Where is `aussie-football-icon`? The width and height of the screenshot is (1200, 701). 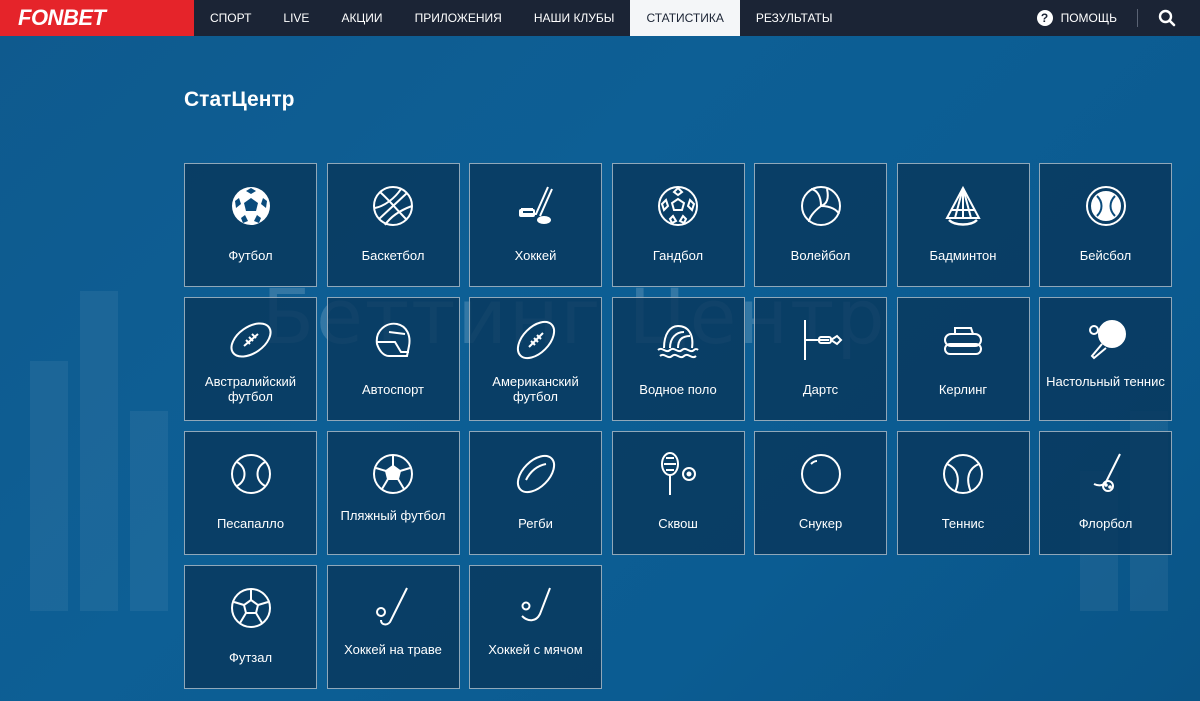 aussie-football-icon is located at coordinates (250, 340).